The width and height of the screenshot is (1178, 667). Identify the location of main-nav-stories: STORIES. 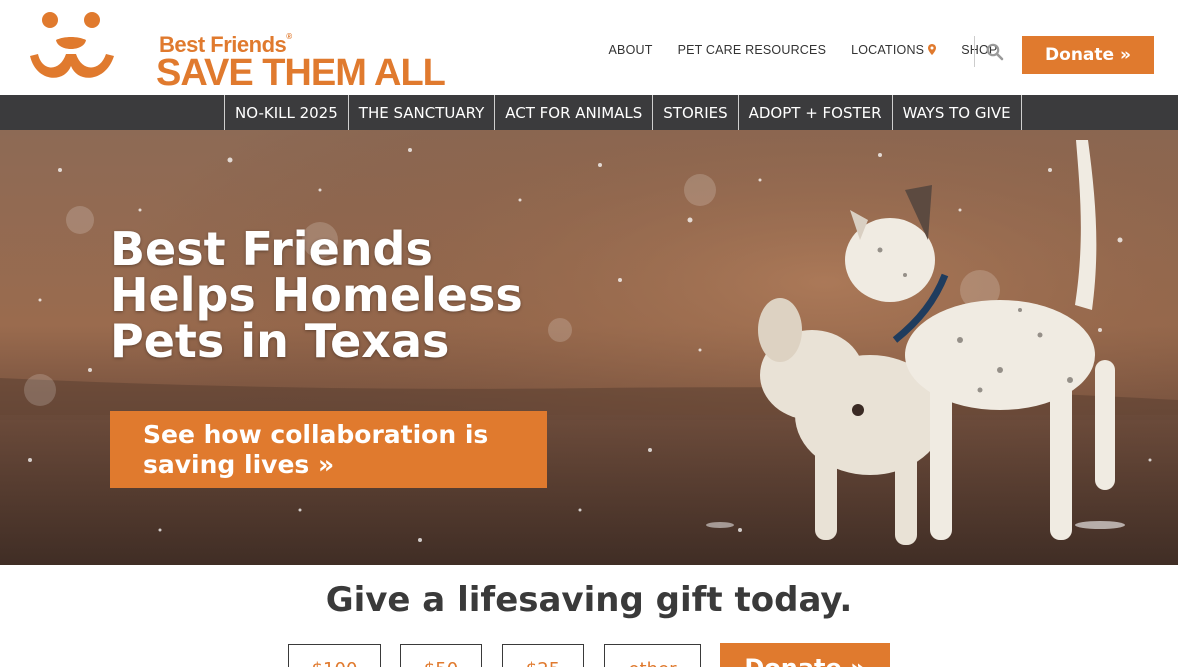
(696, 112).